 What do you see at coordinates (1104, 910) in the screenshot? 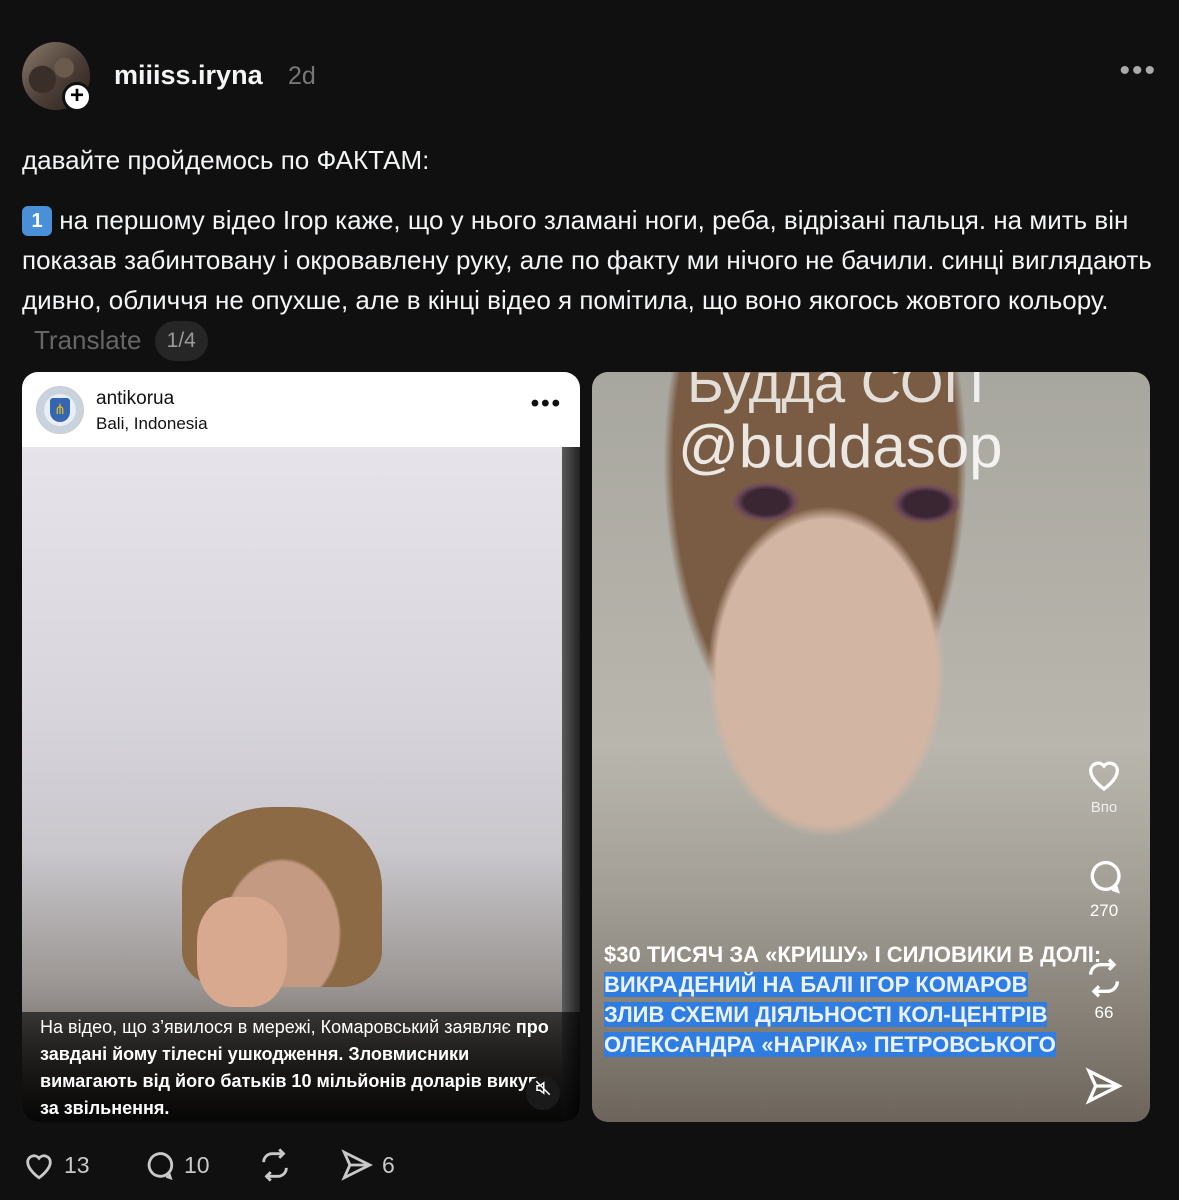
I see `card2-comment-count: 270` at bounding box center [1104, 910].